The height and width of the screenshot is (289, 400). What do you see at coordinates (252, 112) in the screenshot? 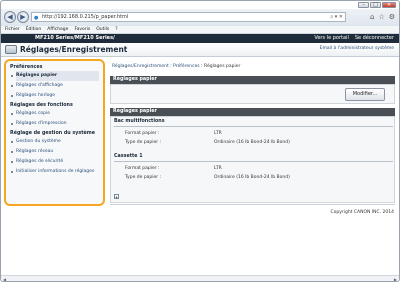
I see `panel-header-paper-details: Réglages papier` at bounding box center [252, 112].